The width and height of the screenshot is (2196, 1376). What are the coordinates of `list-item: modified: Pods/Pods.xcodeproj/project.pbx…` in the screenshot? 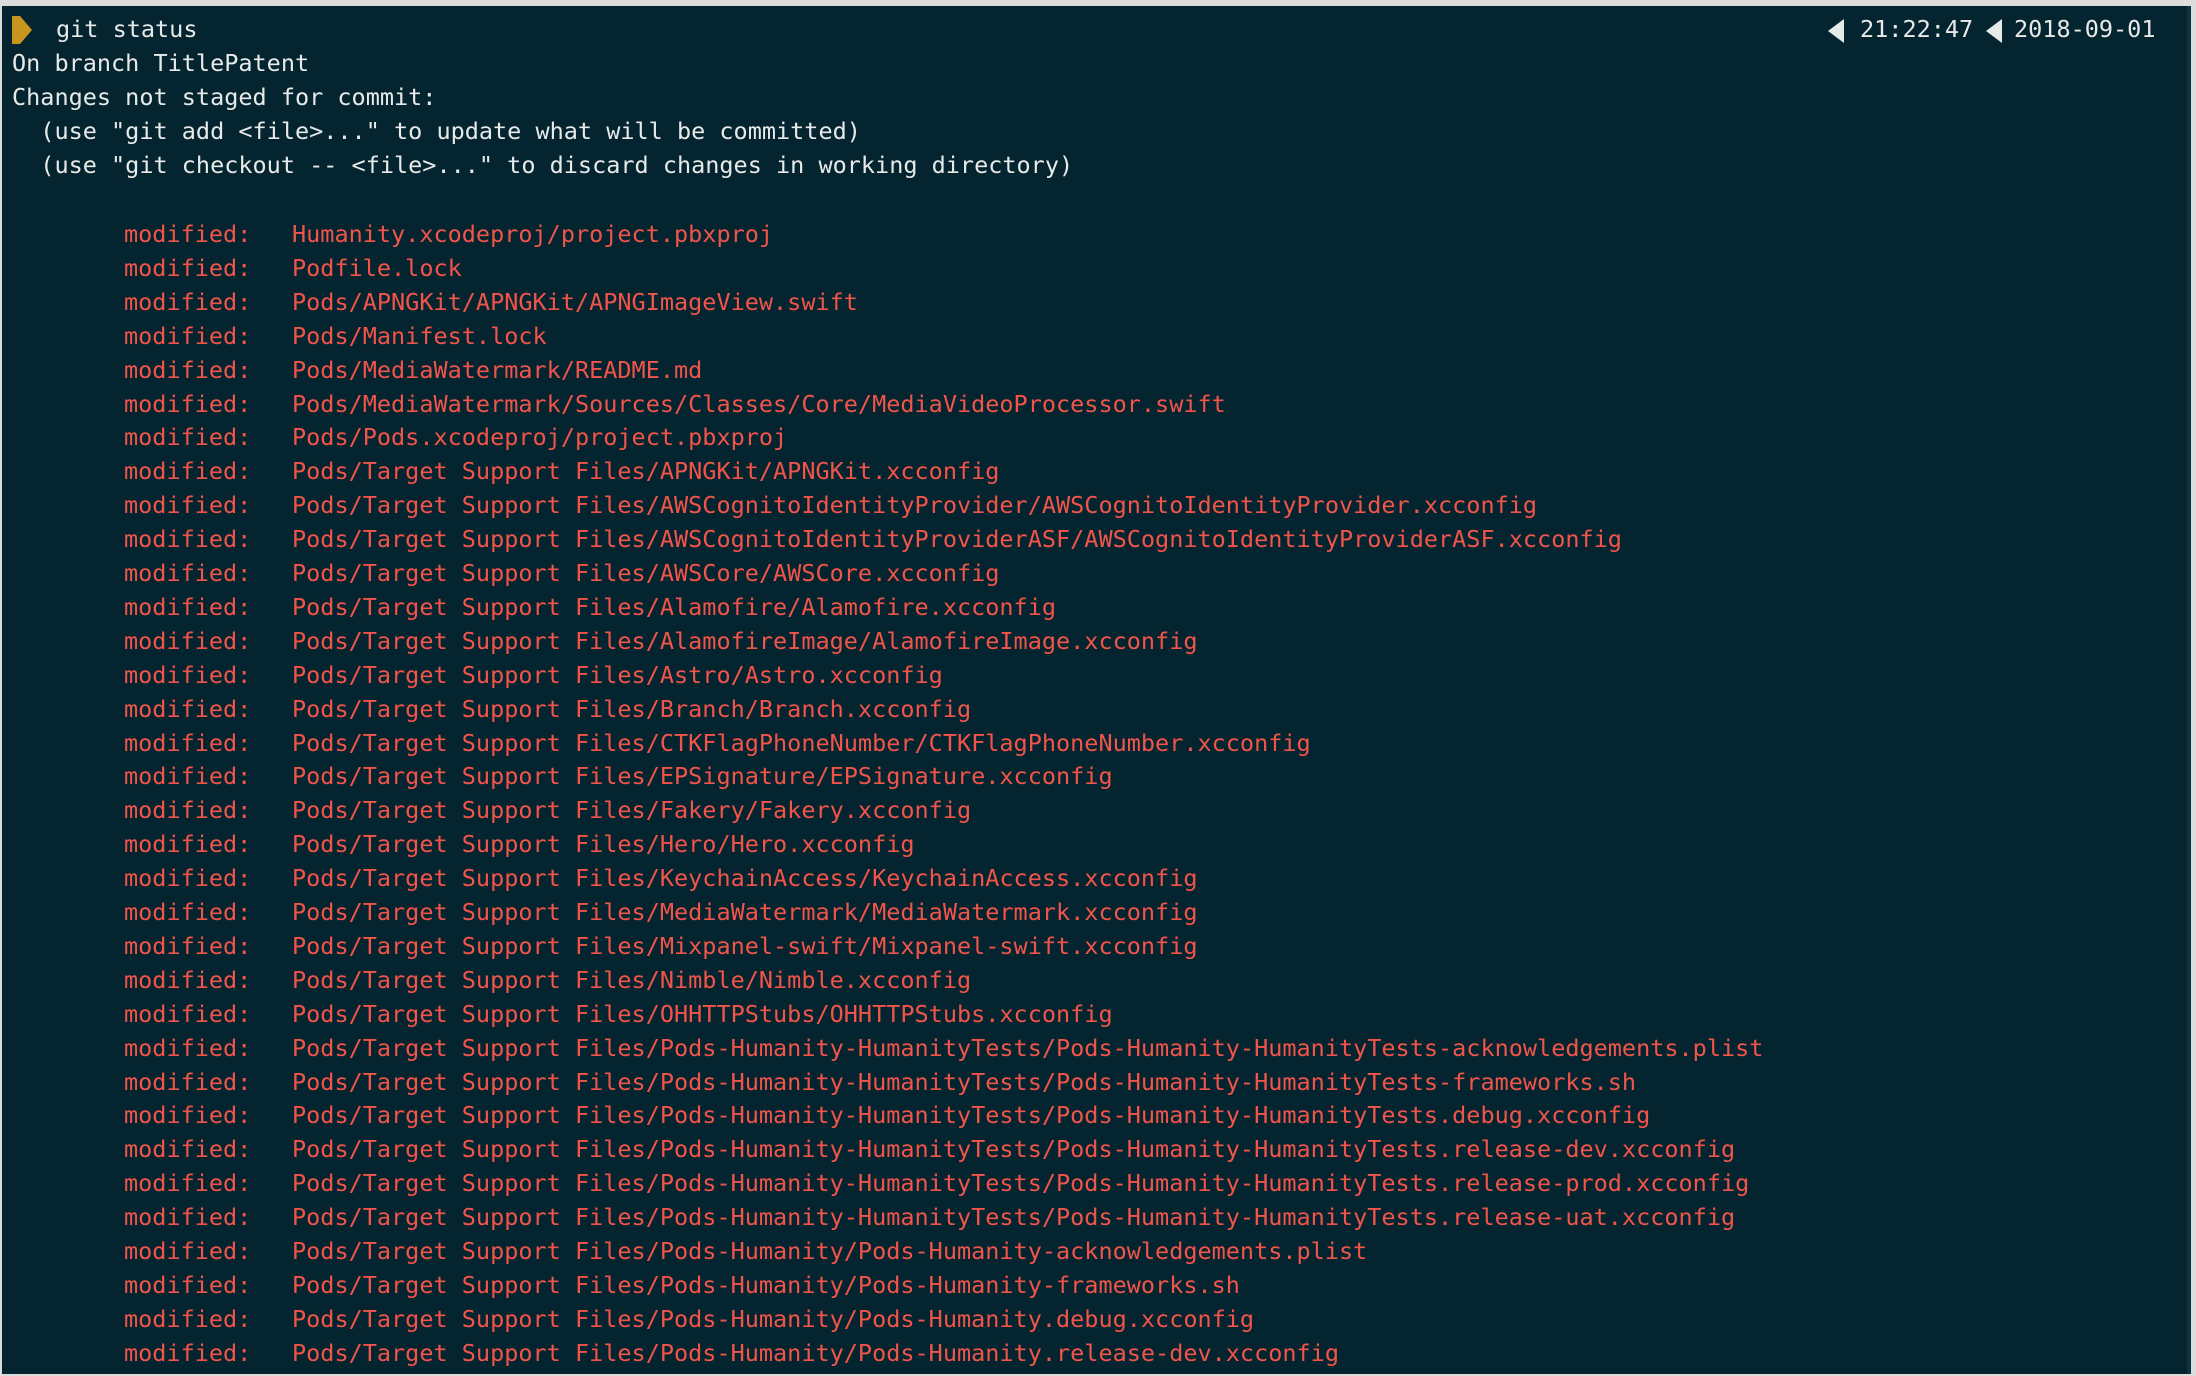 It's located at (1092, 437).